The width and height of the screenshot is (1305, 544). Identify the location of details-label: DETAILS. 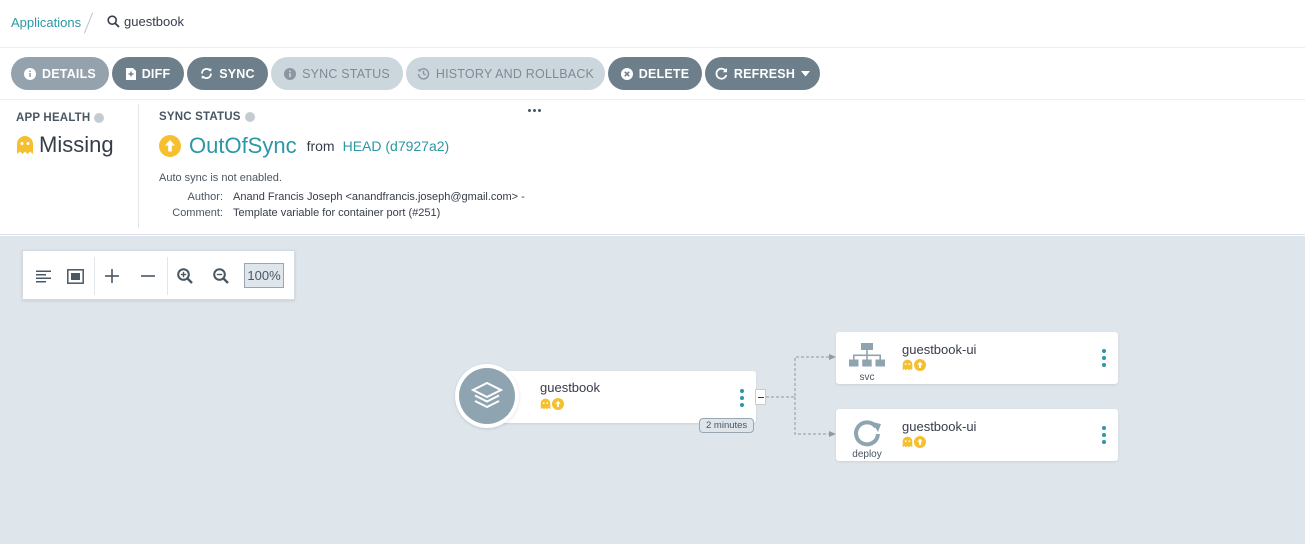
(69, 73).